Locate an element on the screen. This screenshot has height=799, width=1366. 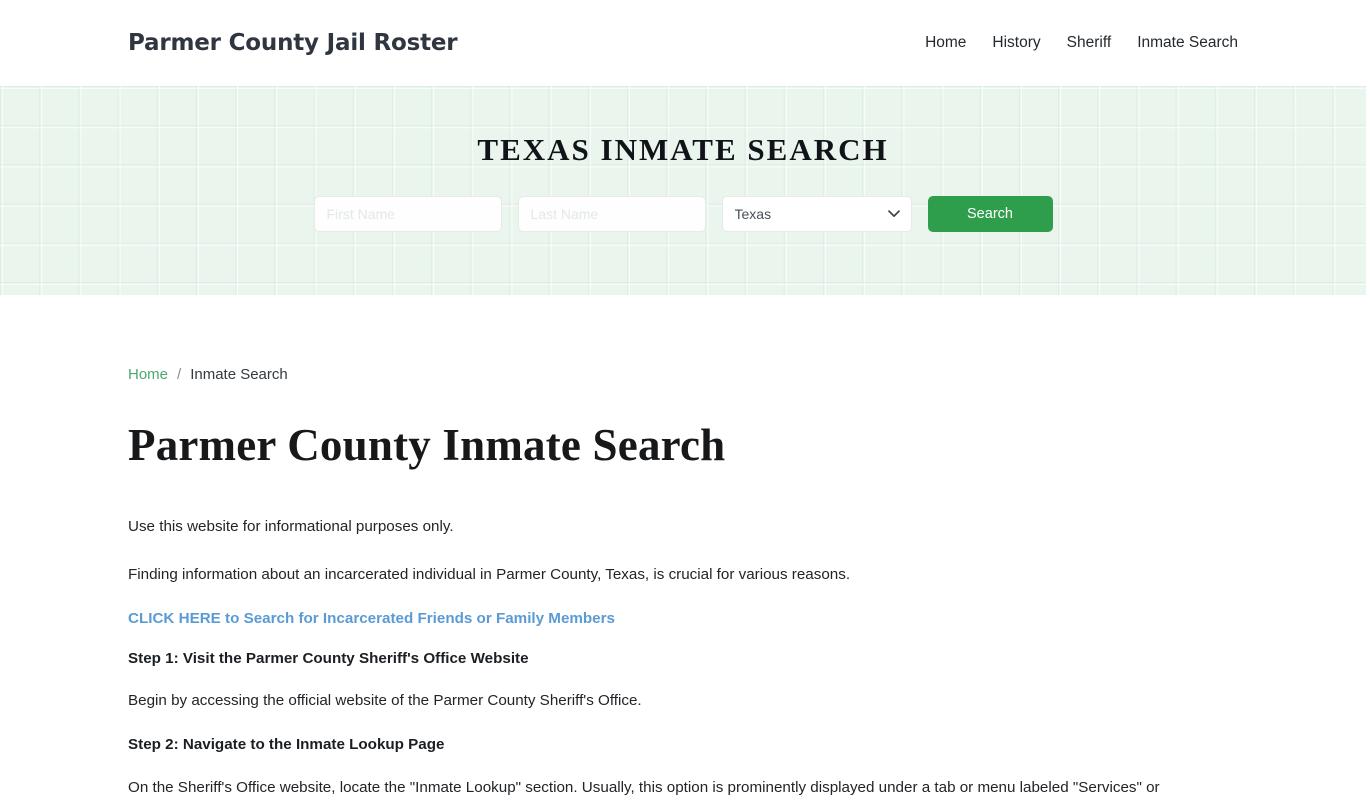
last-name-input is located at coordinates (611, 214).